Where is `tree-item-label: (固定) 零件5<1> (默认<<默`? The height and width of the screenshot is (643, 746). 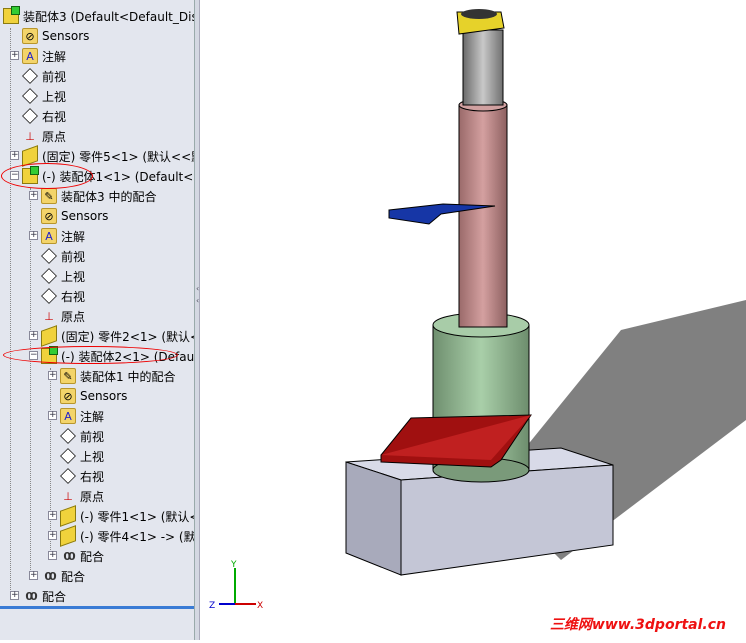 tree-item-label: (固定) 零件5<1> (默认<<默 is located at coordinates (118, 156).